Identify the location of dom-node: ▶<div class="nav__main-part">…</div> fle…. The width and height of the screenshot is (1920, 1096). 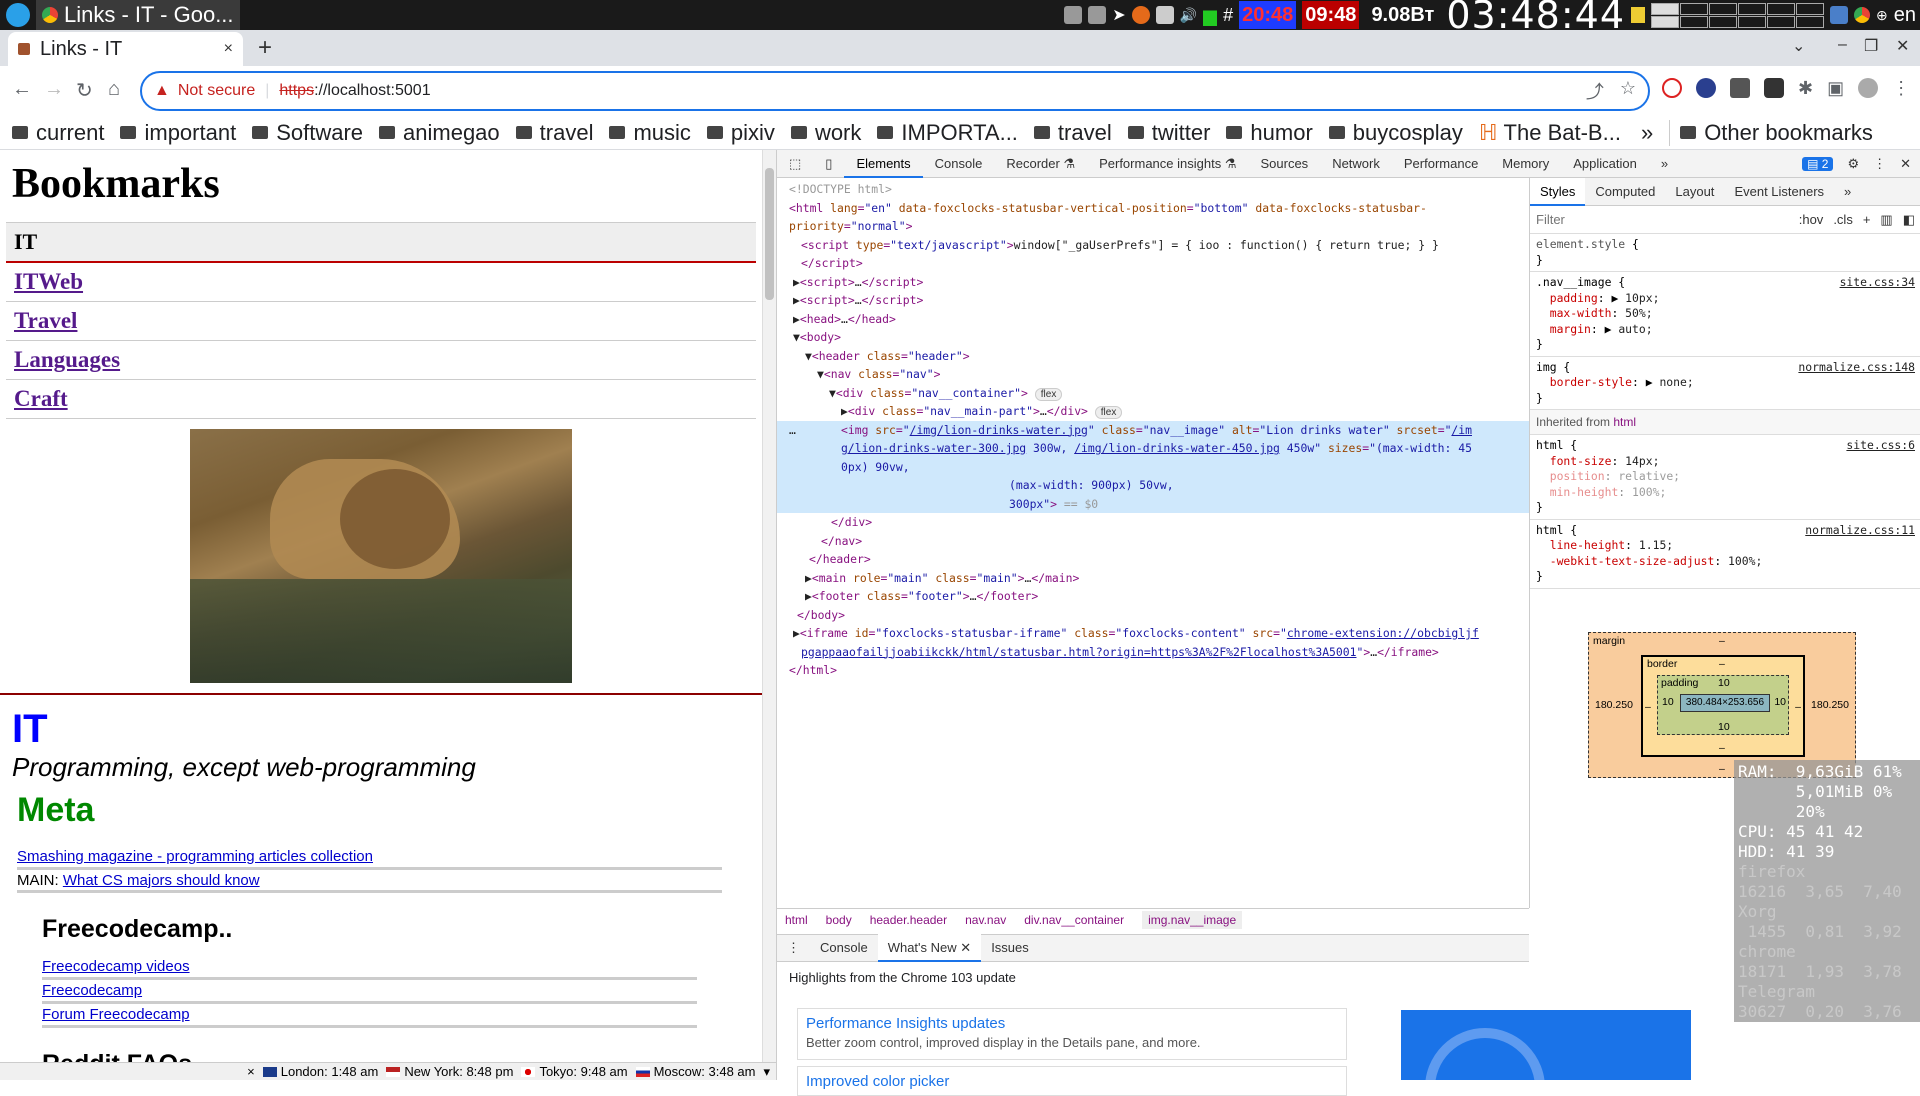
(1159, 411).